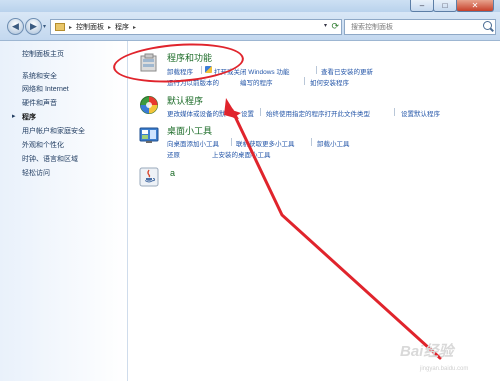  I want to click on current-item-arrow-icon: ▸, so click(14, 116).